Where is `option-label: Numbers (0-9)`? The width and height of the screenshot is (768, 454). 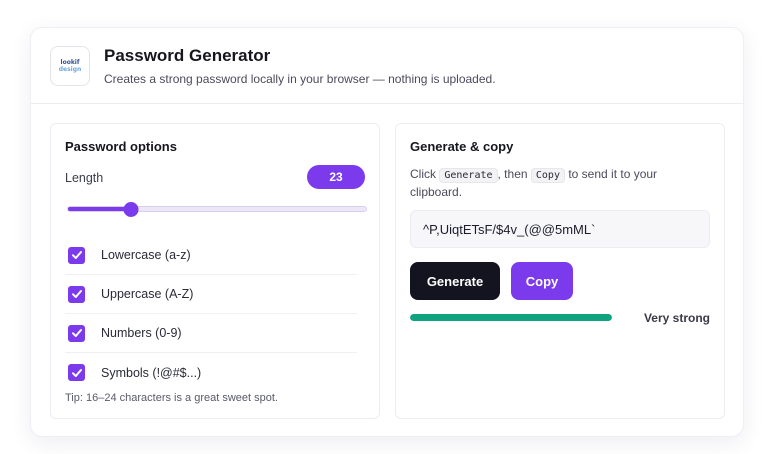 option-label: Numbers (0-9) is located at coordinates (141, 333).